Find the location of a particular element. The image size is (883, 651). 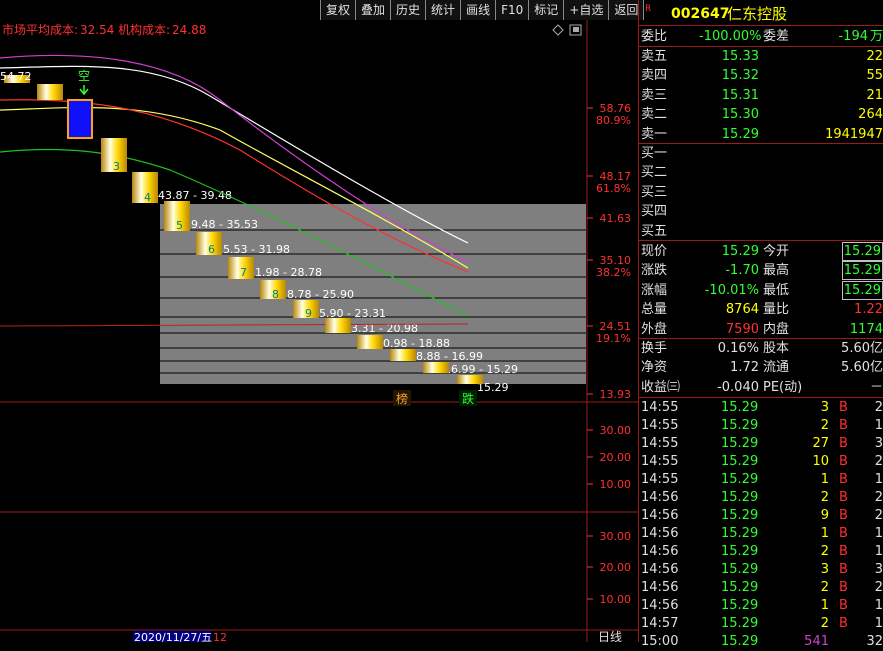

weibi-value: -100.00% is located at coordinates (730, 36).